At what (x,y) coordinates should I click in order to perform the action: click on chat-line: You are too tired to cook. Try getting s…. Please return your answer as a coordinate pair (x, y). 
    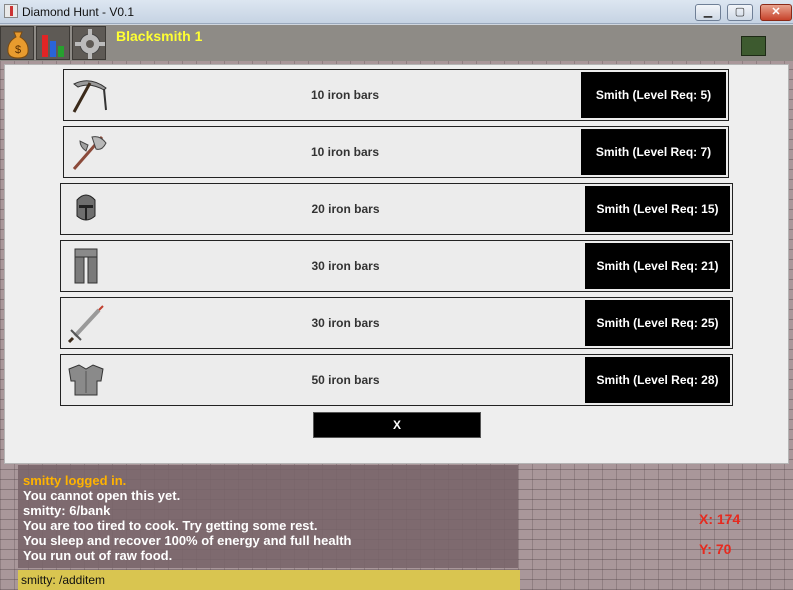
    Looking at the image, I should click on (170, 525).